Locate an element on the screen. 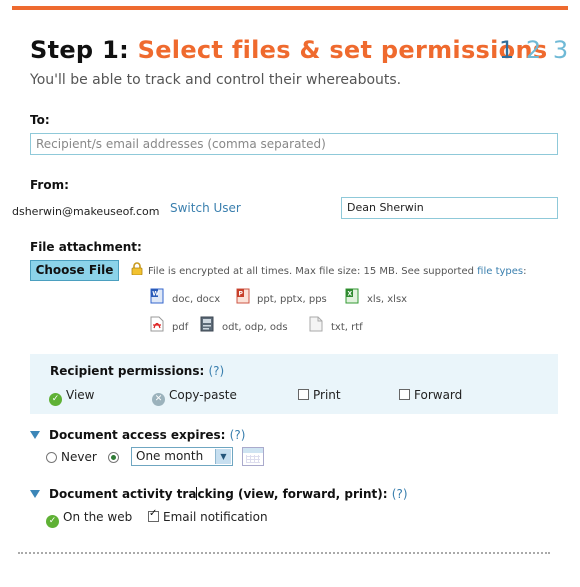 The width and height of the screenshot is (580, 587). expiry-period-select: One month ▼ is located at coordinates (182, 456).